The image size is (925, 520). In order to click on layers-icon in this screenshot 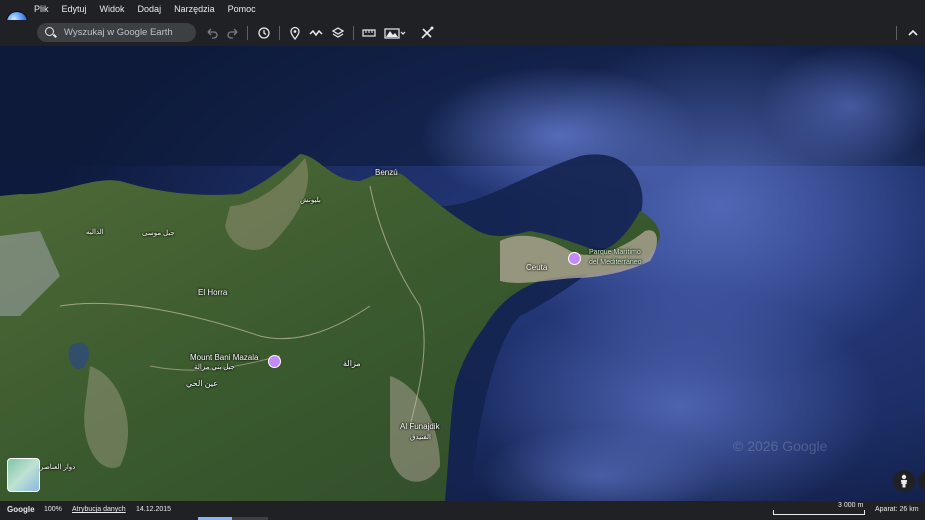, I will do `click(338, 33)`.